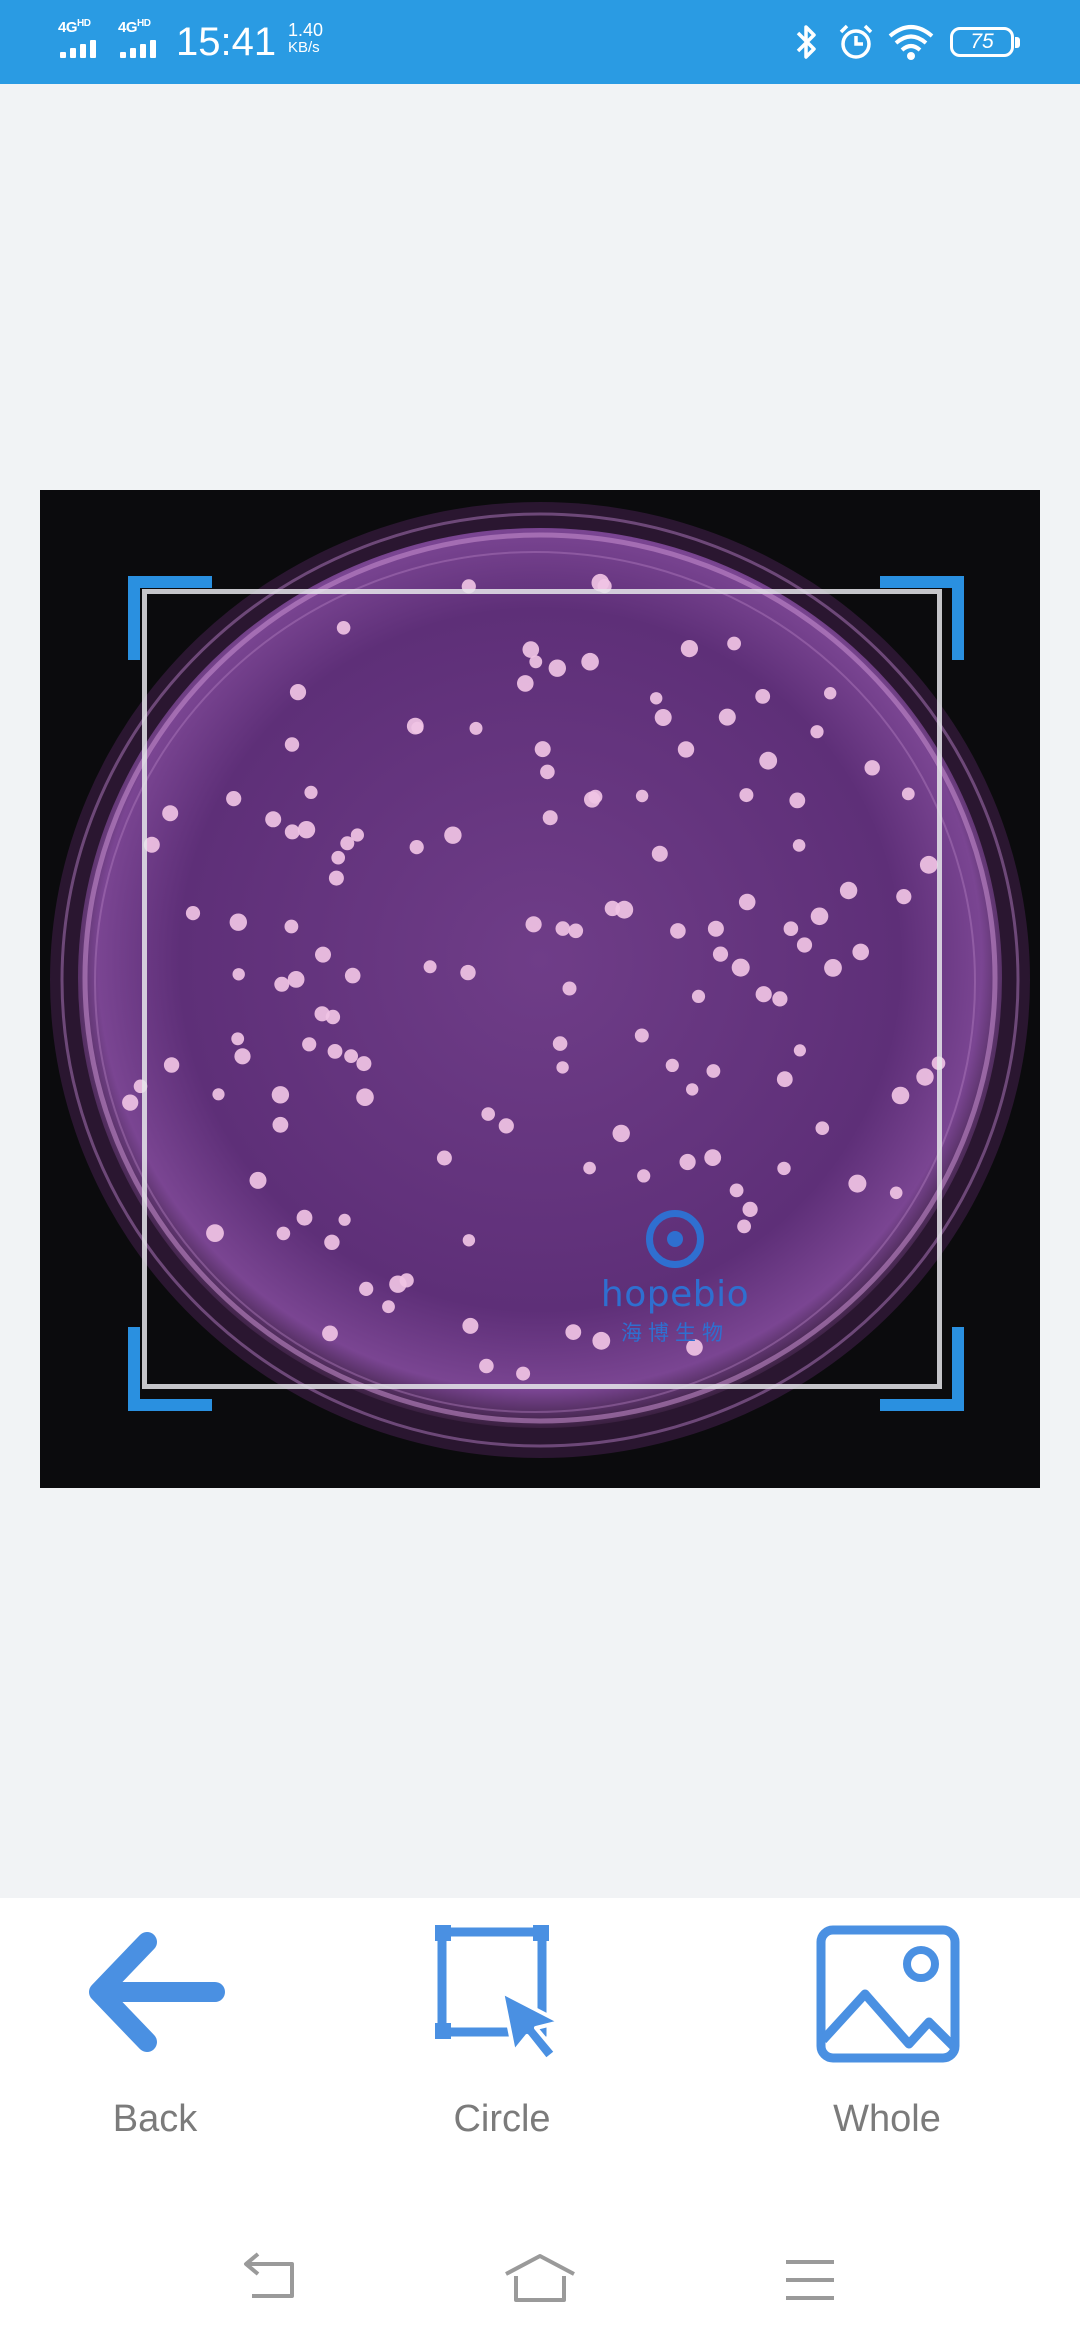 The height and width of the screenshot is (2340, 1080). What do you see at coordinates (130, 1102) in the screenshot?
I see `colony` at bounding box center [130, 1102].